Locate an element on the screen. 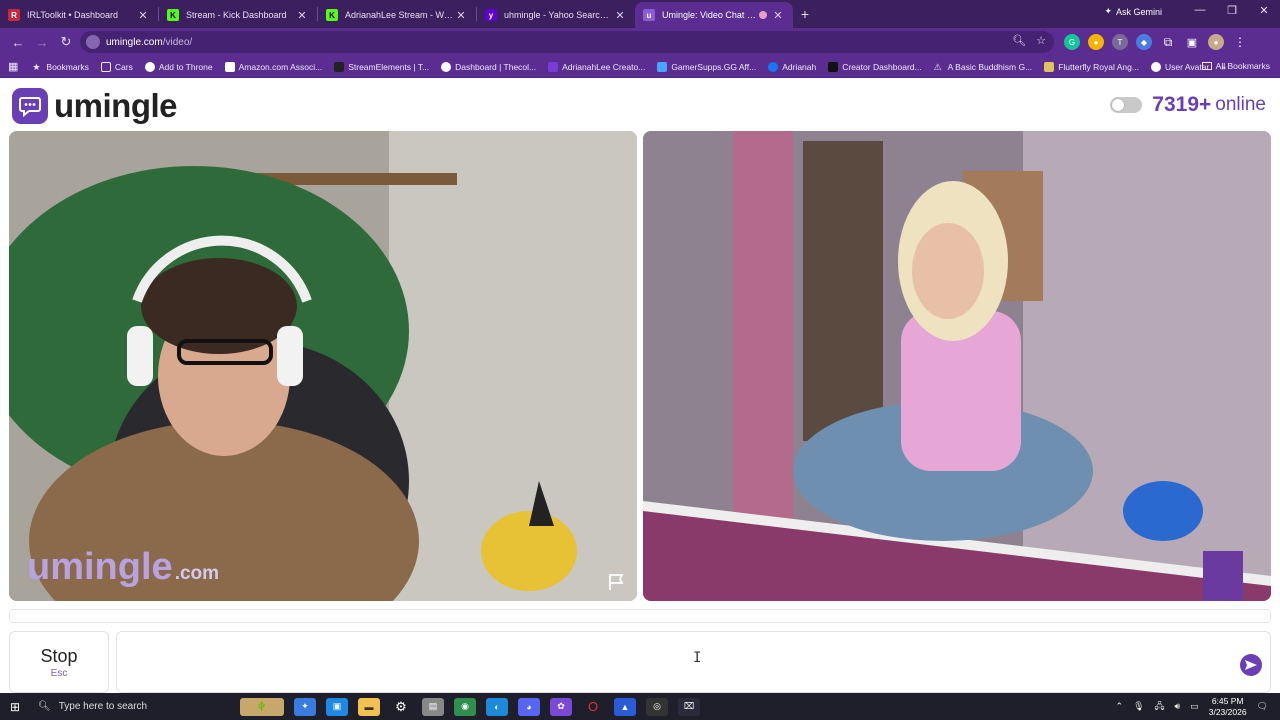  minimize-icon: — is located at coordinates (1200, 10).